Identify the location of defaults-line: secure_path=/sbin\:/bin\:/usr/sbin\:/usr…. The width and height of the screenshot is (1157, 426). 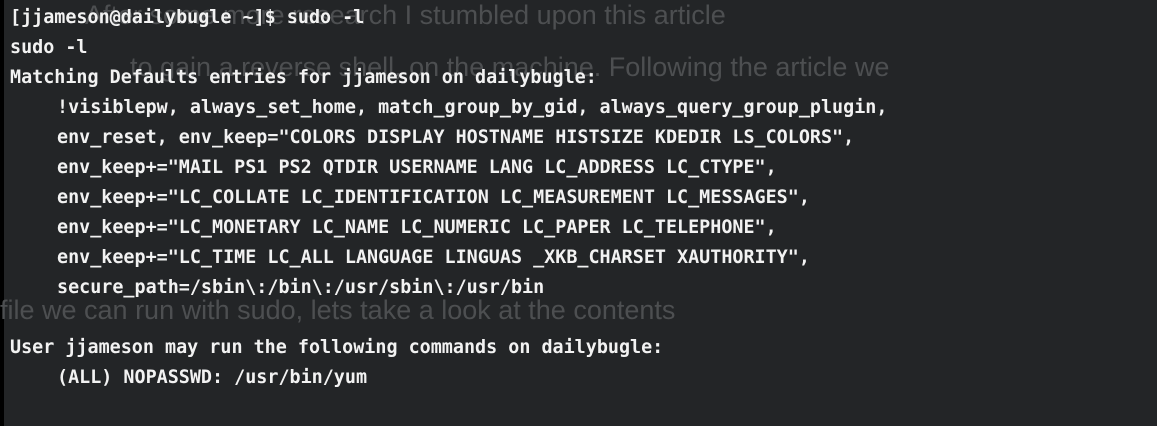
(301, 287).